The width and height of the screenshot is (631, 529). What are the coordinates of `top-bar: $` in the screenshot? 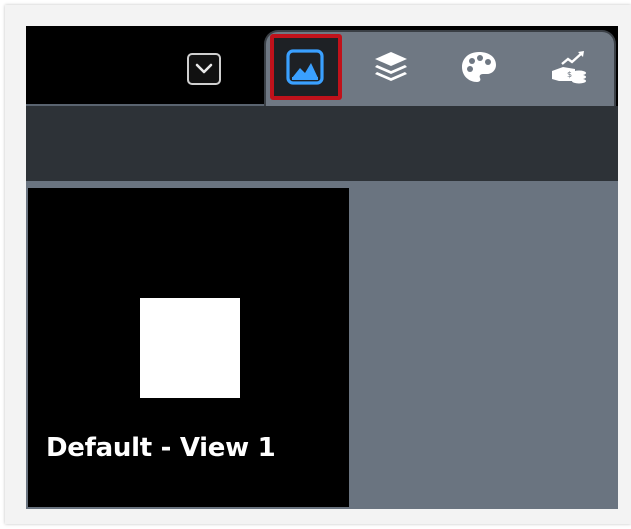 It's located at (322, 66).